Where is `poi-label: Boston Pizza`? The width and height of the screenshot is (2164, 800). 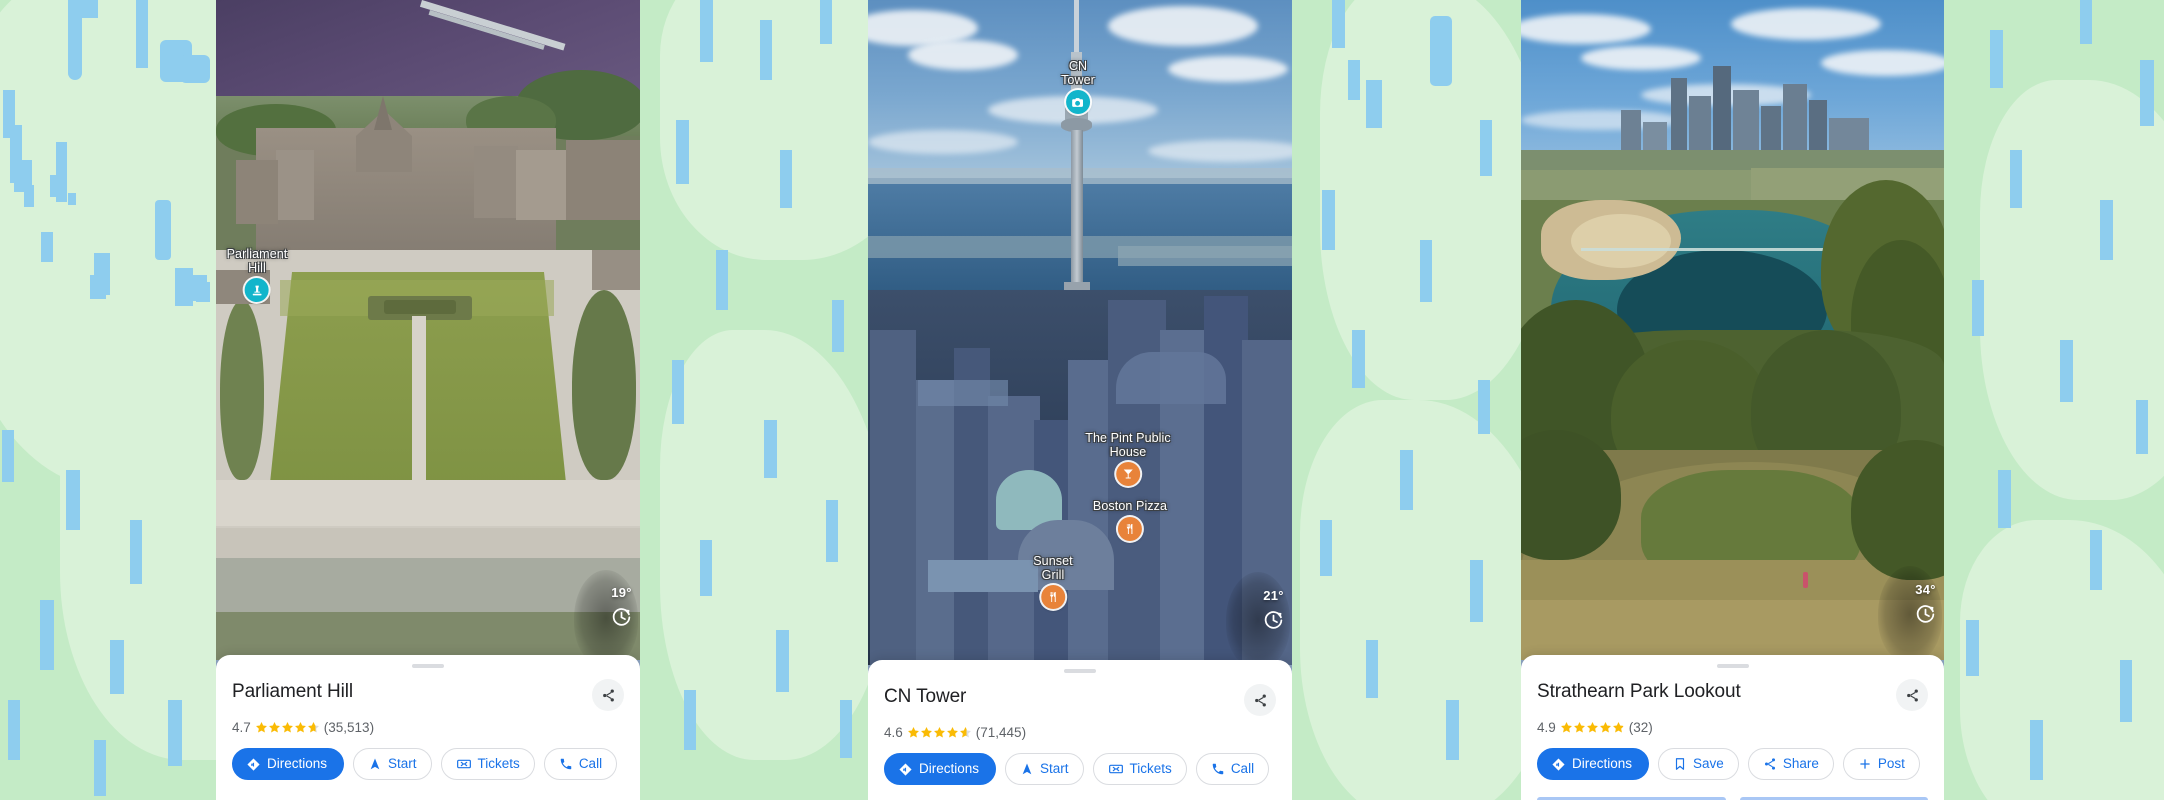
poi-label: Boston Pizza is located at coordinates (1130, 506).